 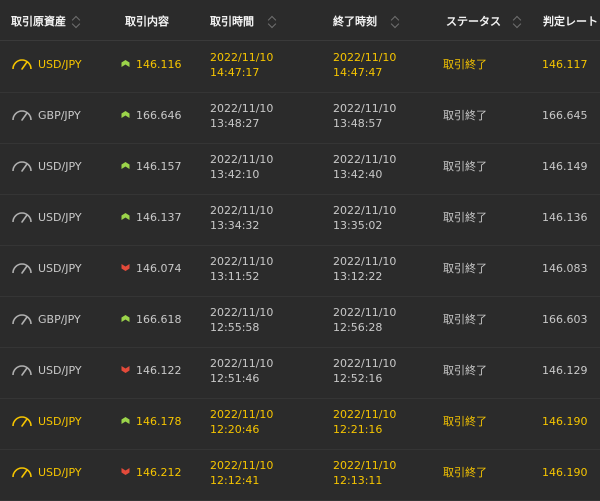 What do you see at coordinates (241, 218) in the screenshot?
I see `start-time: 2022/11/10 13:34:32` at bounding box center [241, 218].